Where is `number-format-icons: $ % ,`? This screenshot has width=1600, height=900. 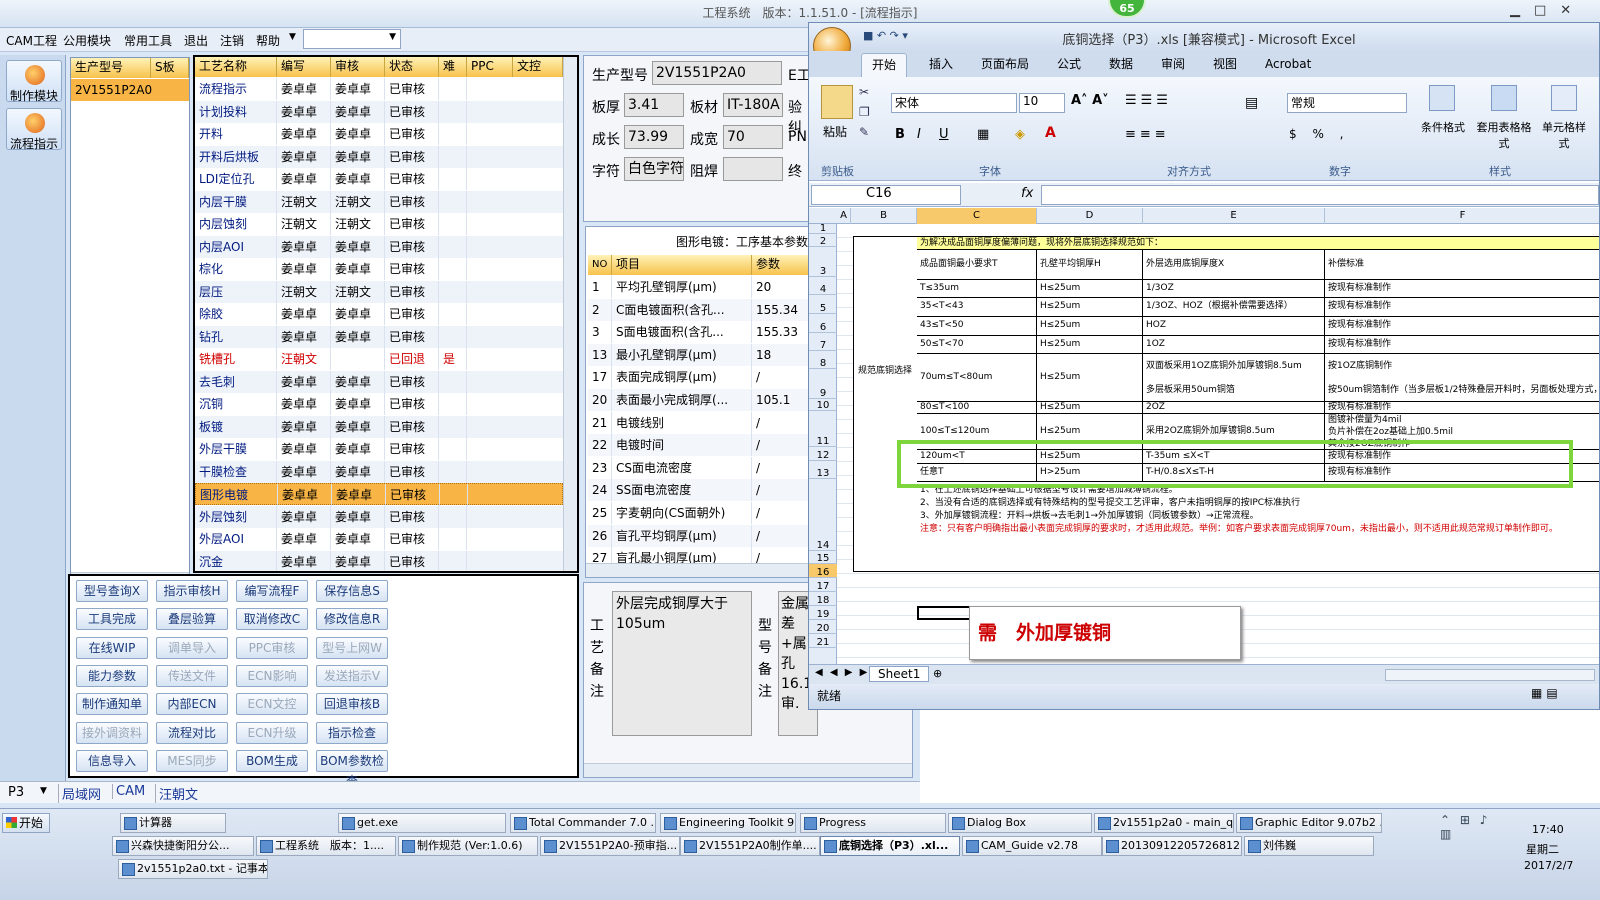 number-format-icons: $ % , is located at coordinates (1319, 134).